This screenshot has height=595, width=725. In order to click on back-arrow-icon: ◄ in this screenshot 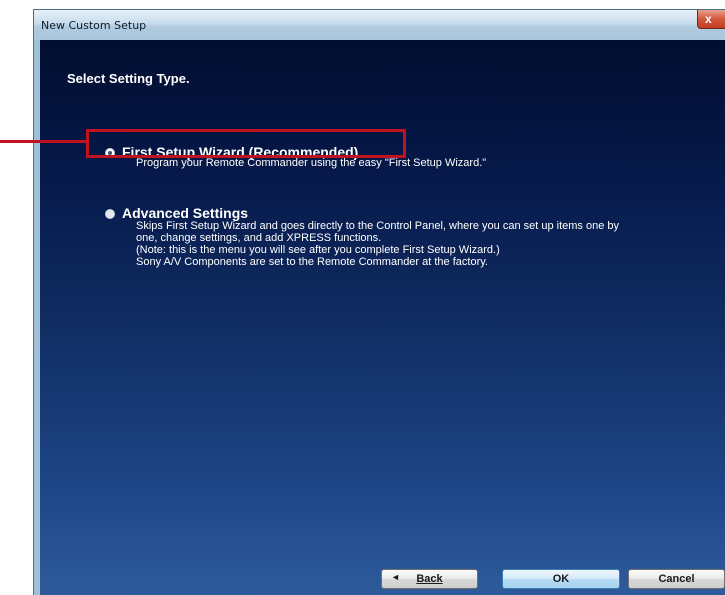, I will do `click(395, 577)`.